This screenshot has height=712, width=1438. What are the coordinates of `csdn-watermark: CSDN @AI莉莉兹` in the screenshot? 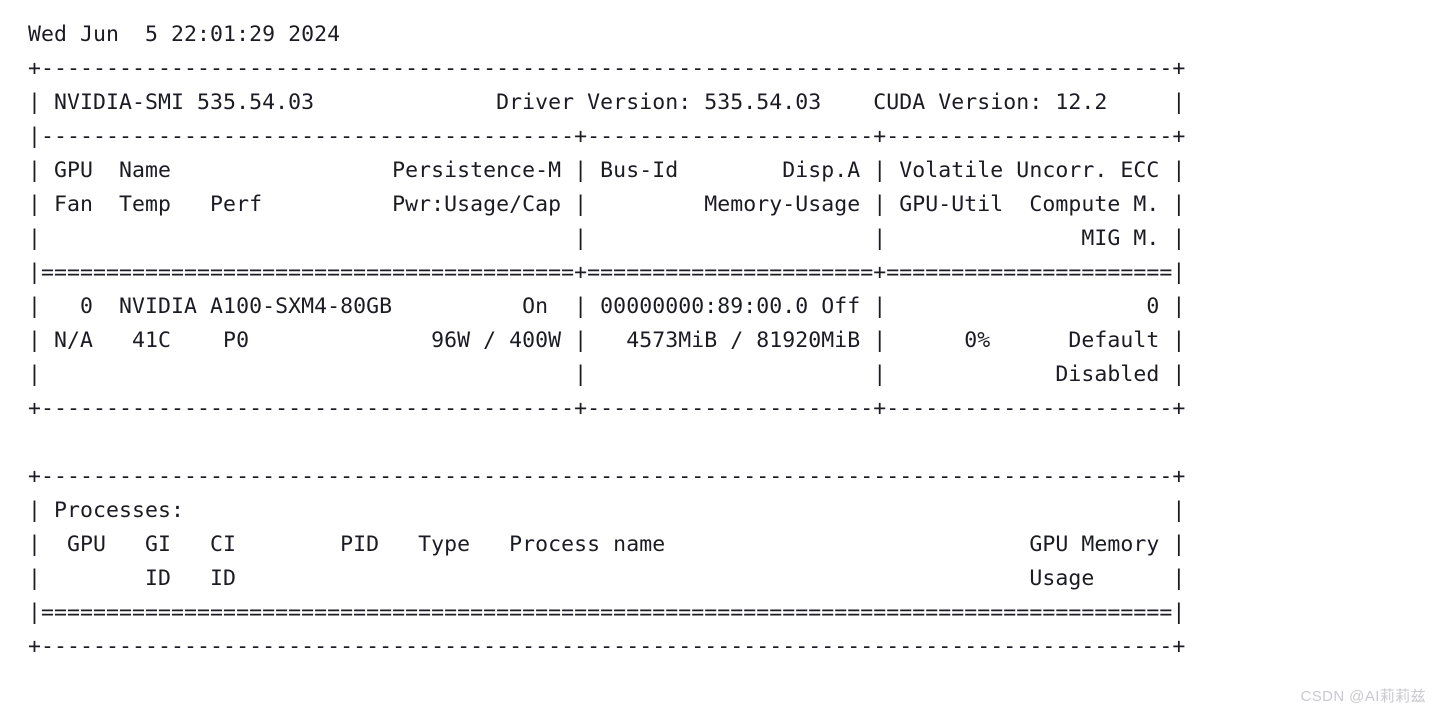 It's located at (1363, 696).